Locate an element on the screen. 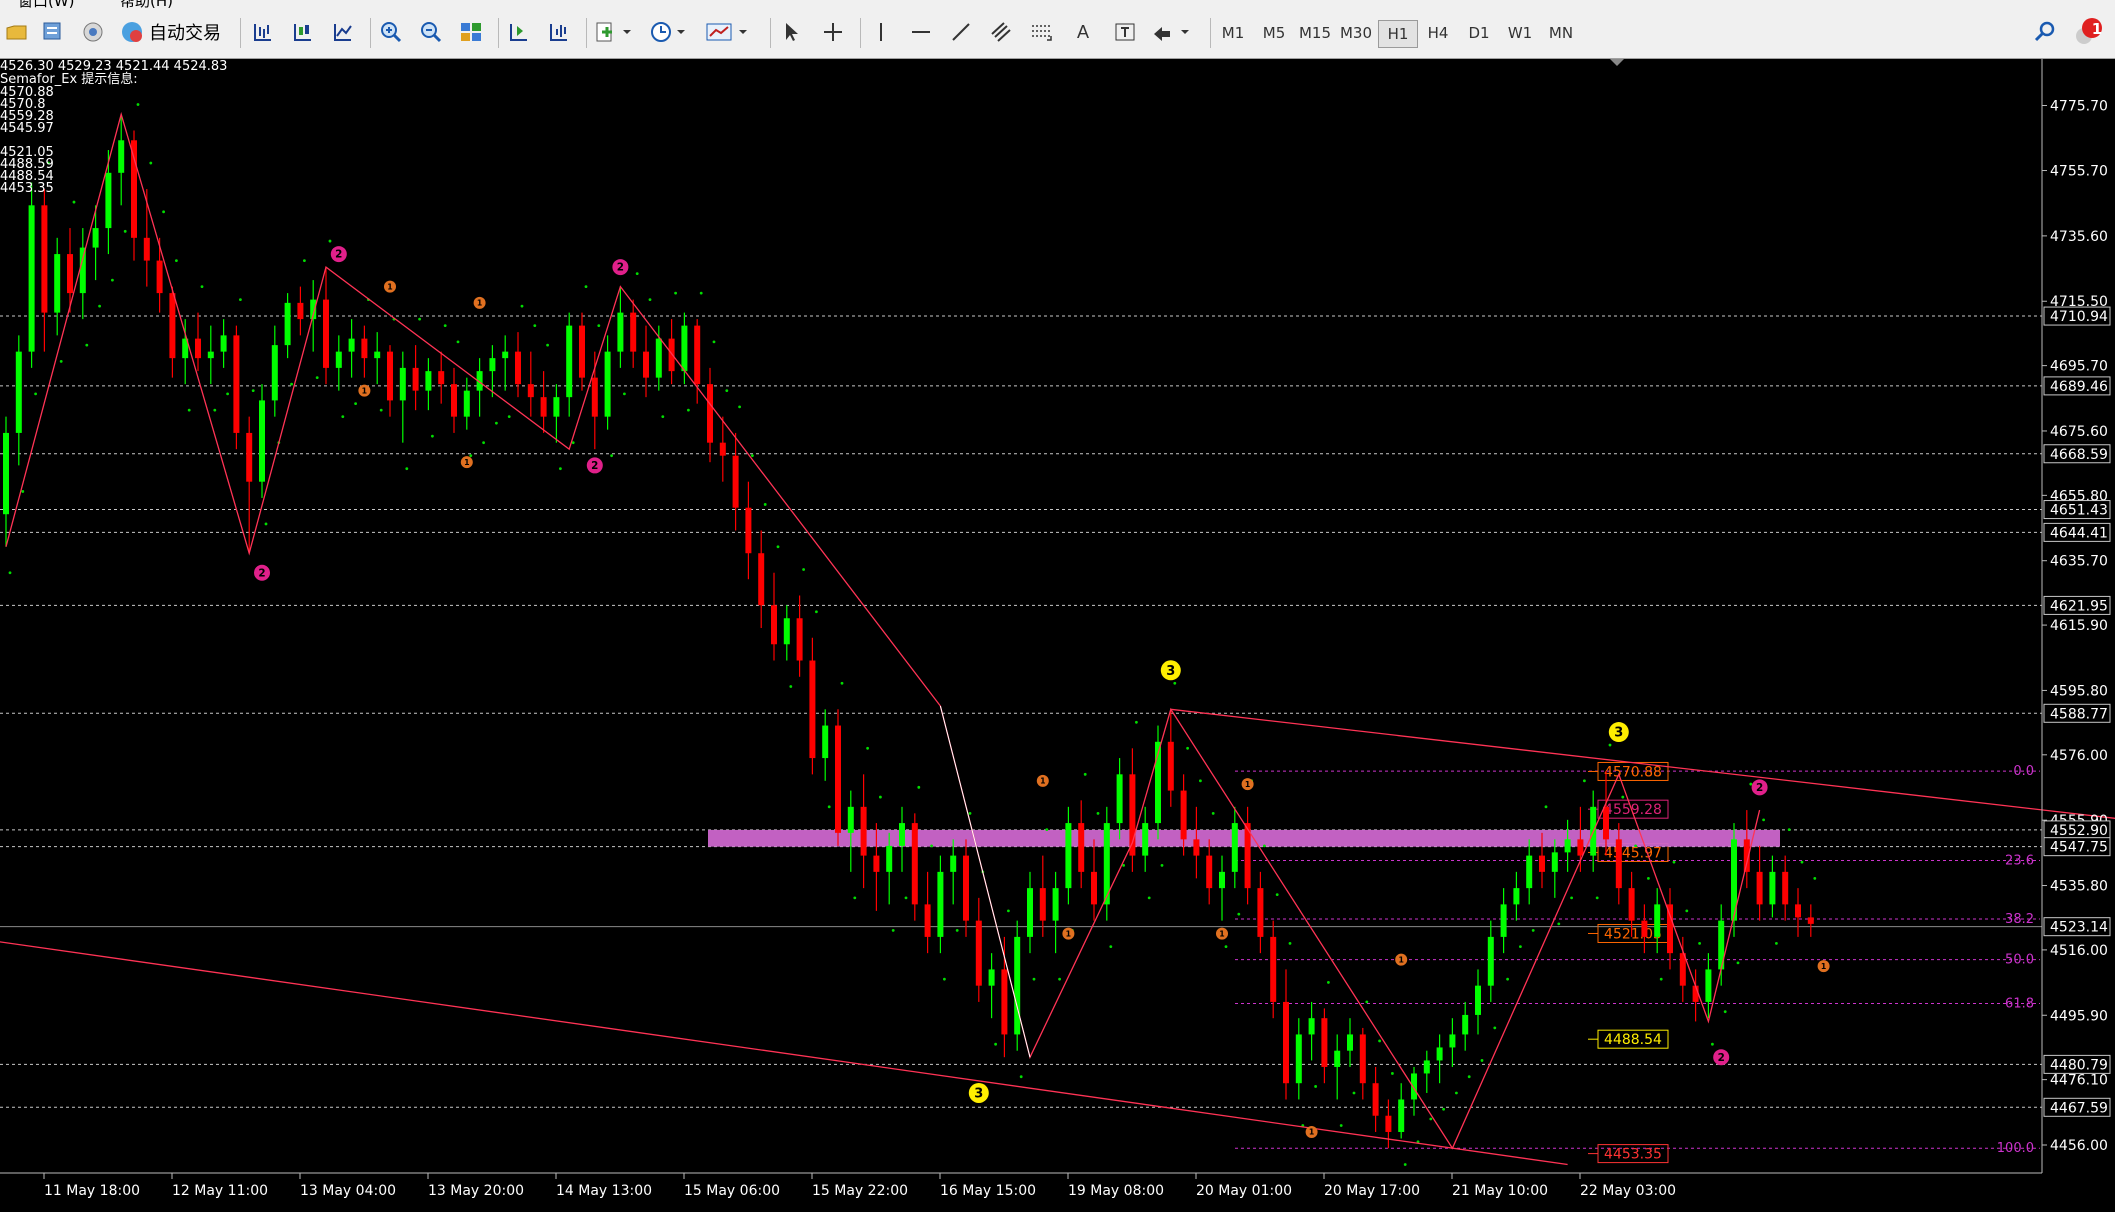 The height and width of the screenshot is (1212, 2115). timeframe-h4: H4 is located at coordinates (1438, 33).